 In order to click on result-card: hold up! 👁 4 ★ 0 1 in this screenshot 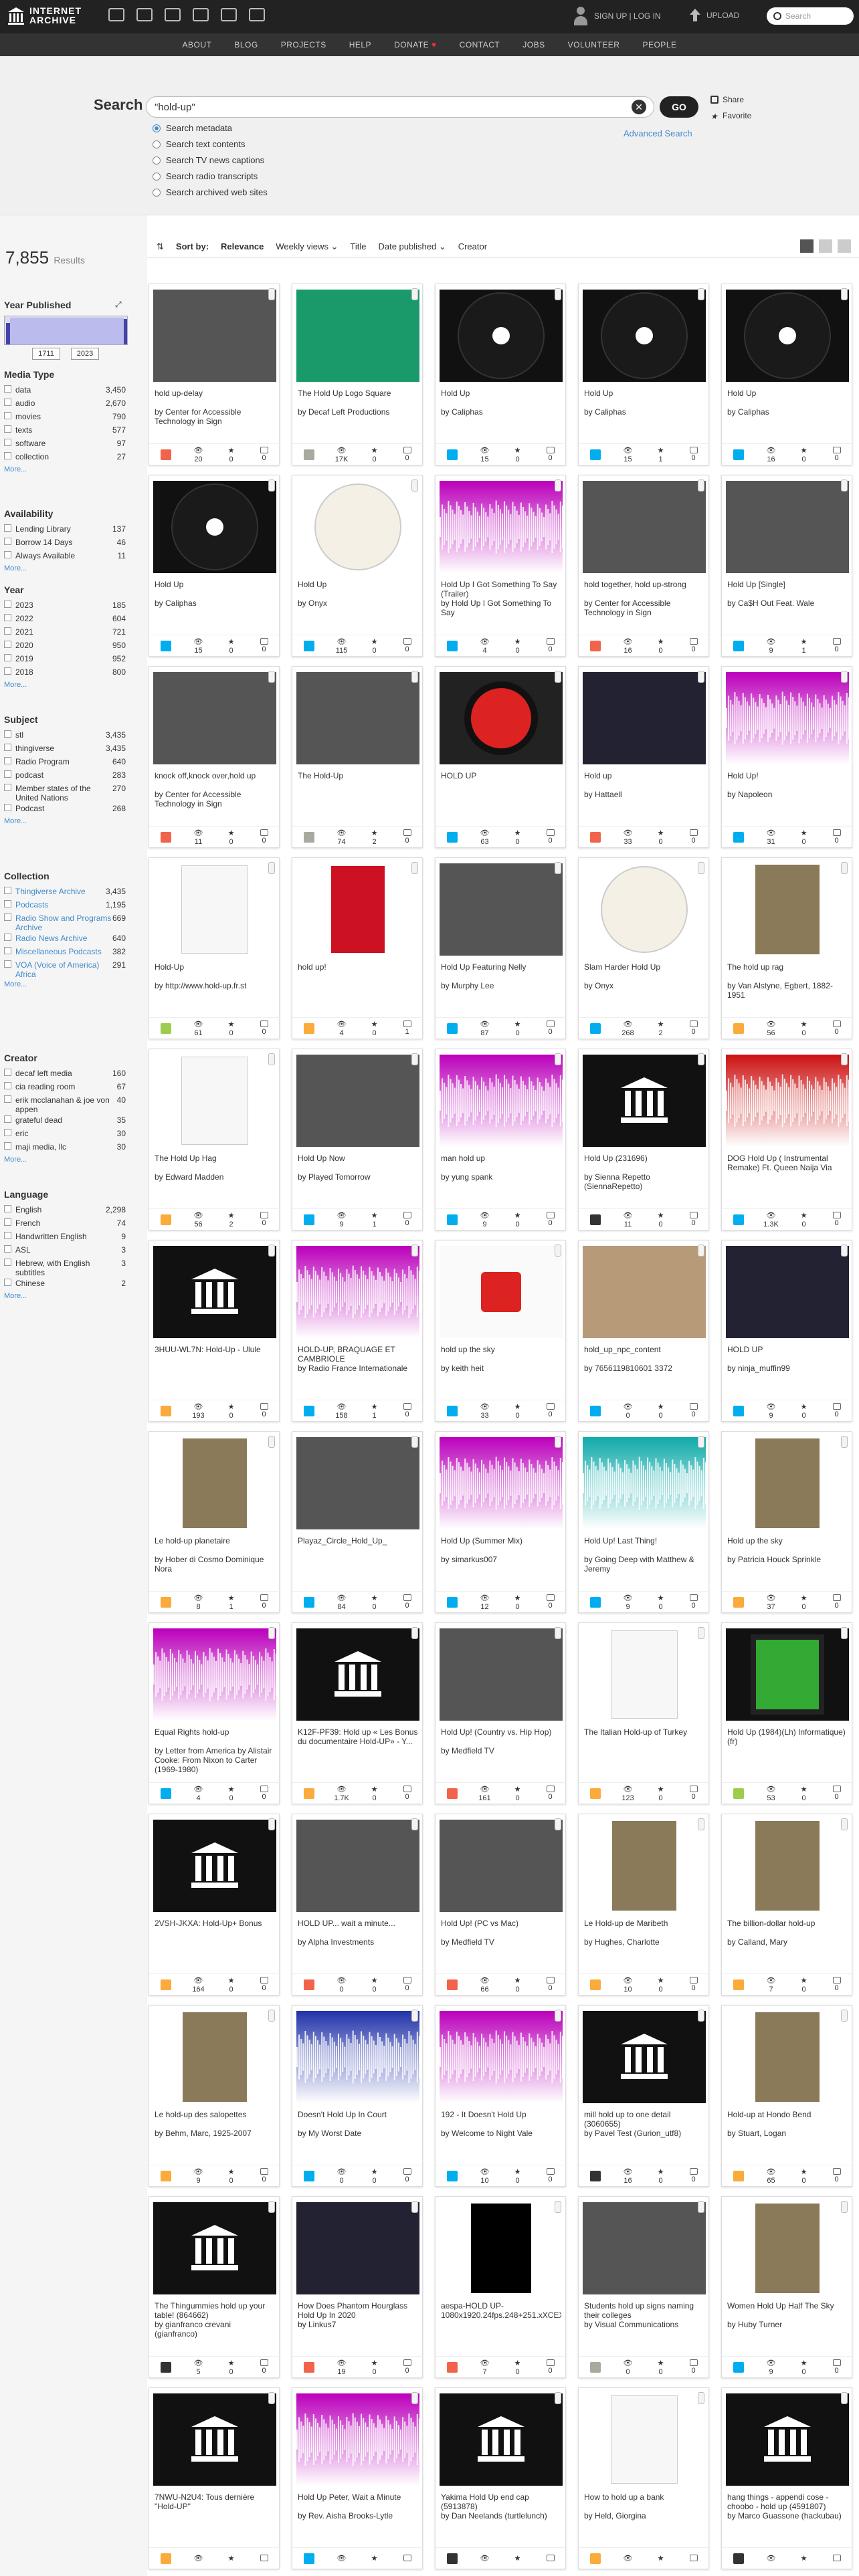, I will do `click(357, 948)`.